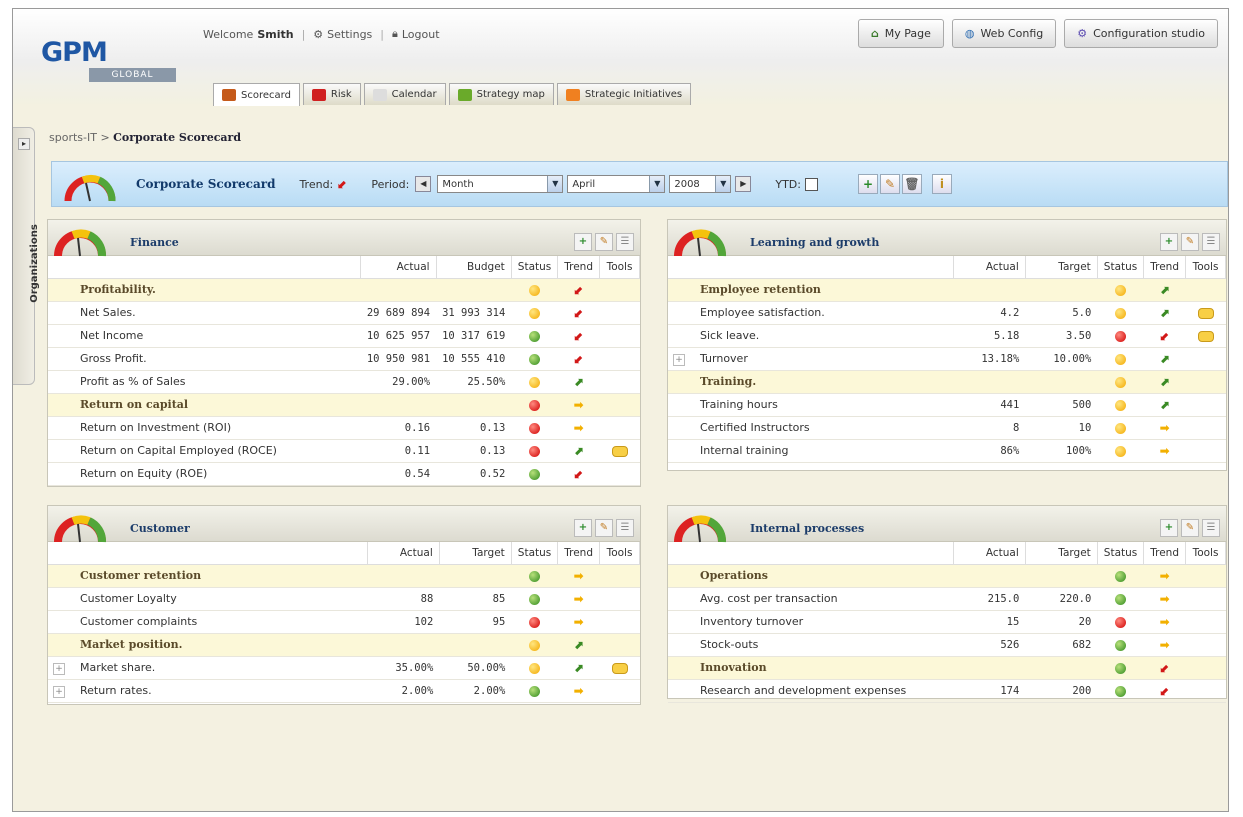  What do you see at coordinates (1004, 33) in the screenshot?
I see `web-config-button: ◍ Web Config` at bounding box center [1004, 33].